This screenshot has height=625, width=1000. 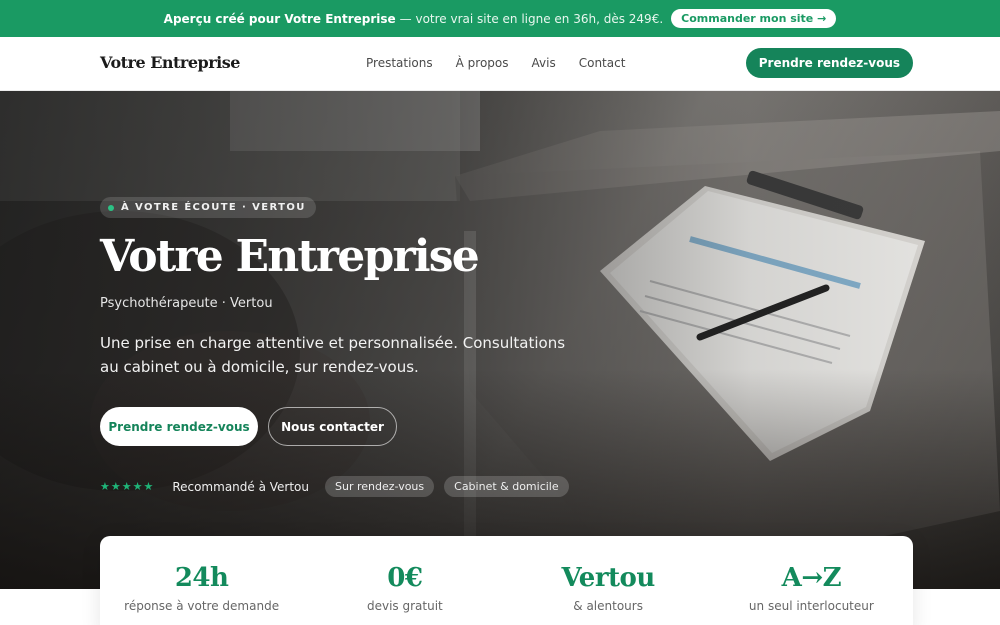 I want to click on chip-appointment: Sur rendez-vous, so click(x=380, y=486).